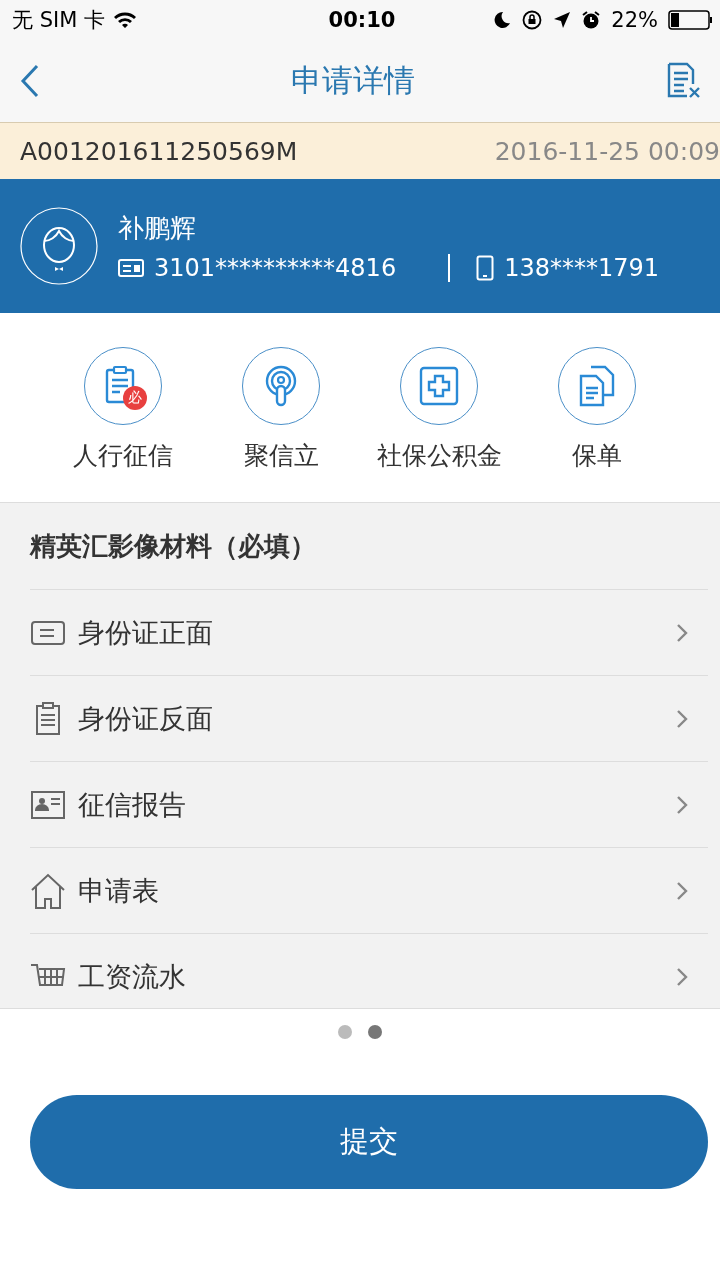  What do you see at coordinates (485, 267) in the screenshot?
I see `phone-icon` at bounding box center [485, 267].